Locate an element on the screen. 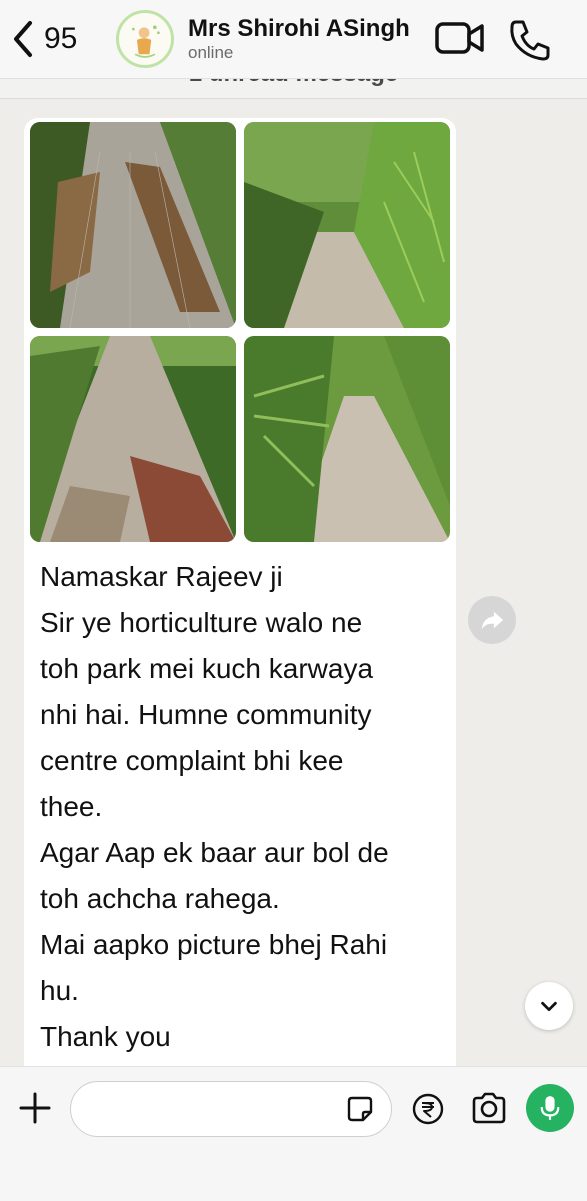 Image resolution: width=587 pixels, height=1201 pixels. message-line: toh park mei kuch karwaya is located at coordinates (207, 668).